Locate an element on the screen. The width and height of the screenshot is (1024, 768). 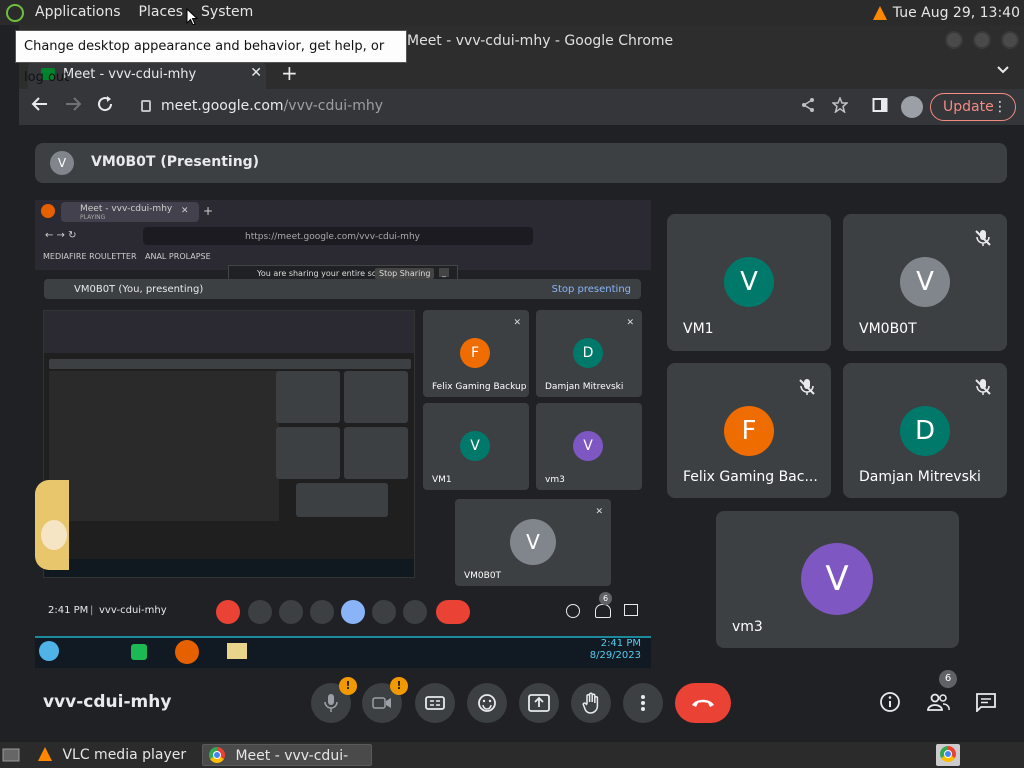
camera-icon is located at coordinates (381, 703).